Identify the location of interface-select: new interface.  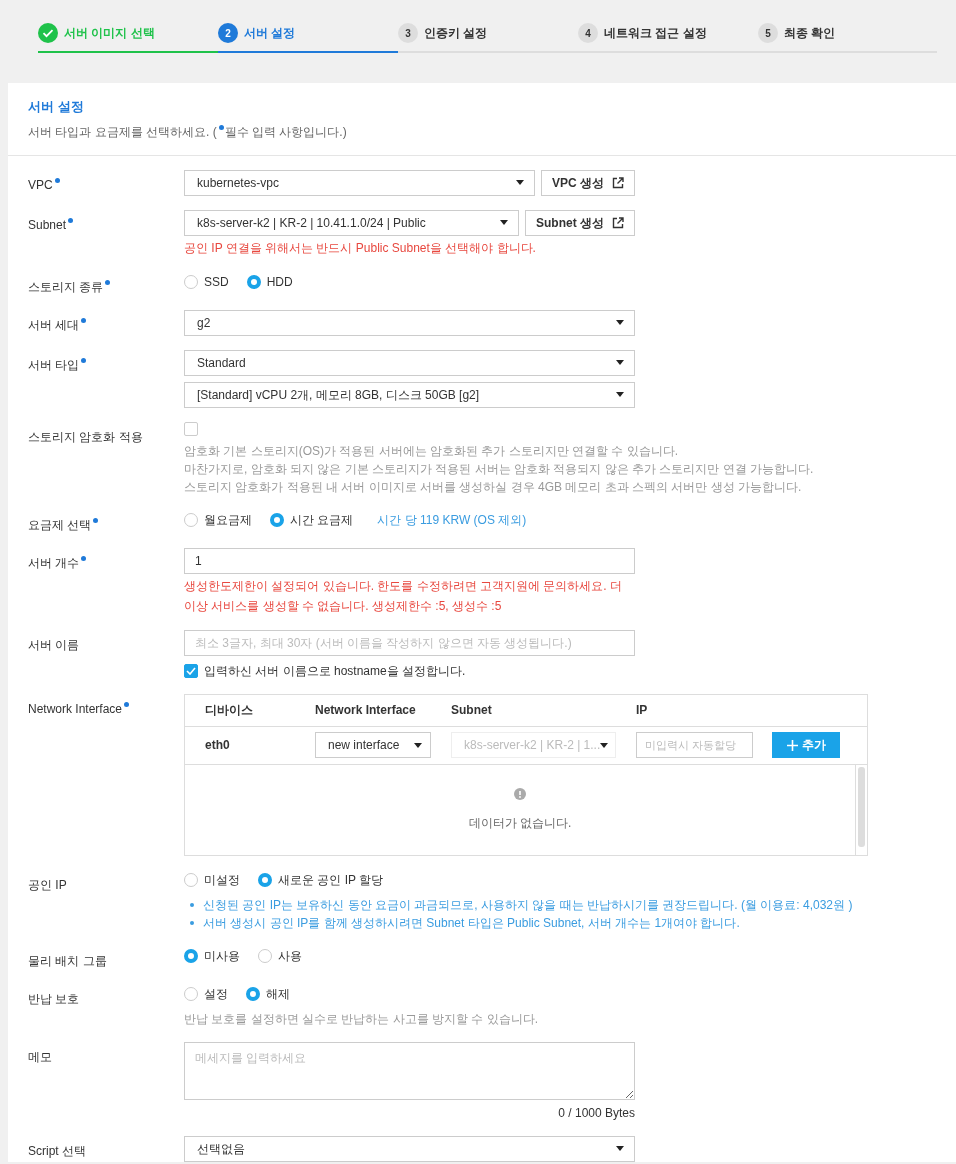
(373, 745).